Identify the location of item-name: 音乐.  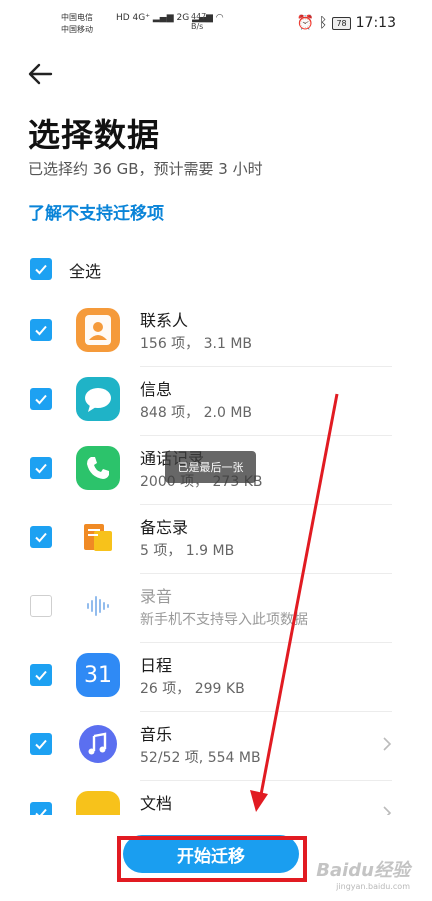
(156, 734).